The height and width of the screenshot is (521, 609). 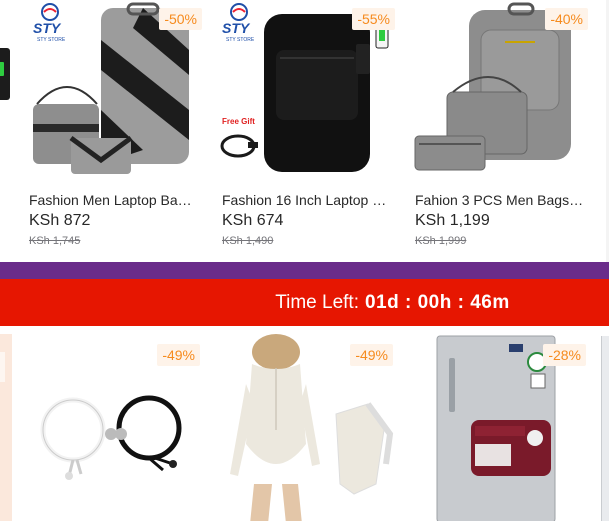 What do you see at coordinates (6, 131) in the screenshot?
I see `partial-product-card-left` at bounding box center [6, 131].